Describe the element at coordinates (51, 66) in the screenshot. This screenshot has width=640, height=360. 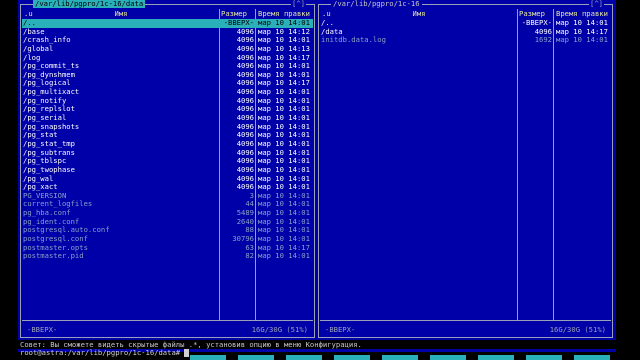
I see `file-name: /pg_commit_ts` at that location.